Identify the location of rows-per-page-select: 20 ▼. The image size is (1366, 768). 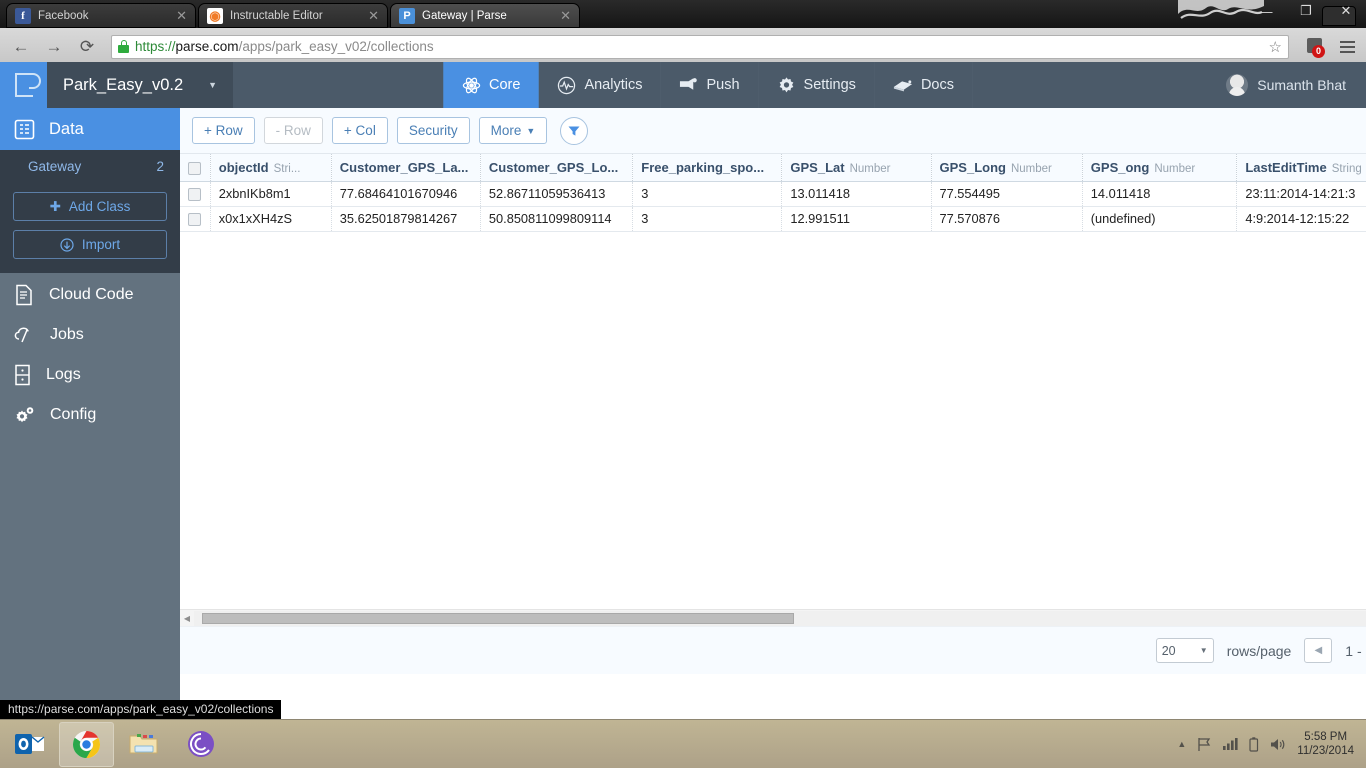
(1184, 650).